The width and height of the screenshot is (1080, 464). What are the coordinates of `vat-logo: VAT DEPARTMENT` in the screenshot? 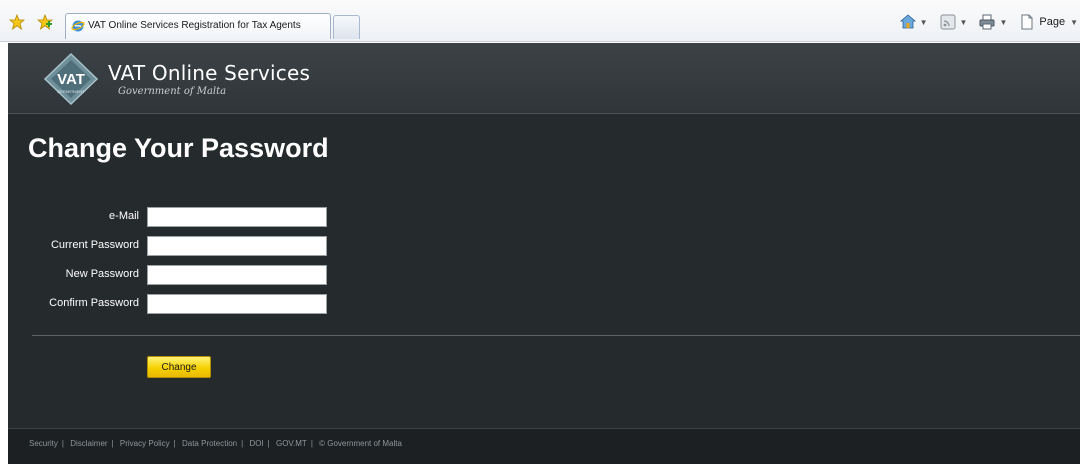 It's located at (71, 79).